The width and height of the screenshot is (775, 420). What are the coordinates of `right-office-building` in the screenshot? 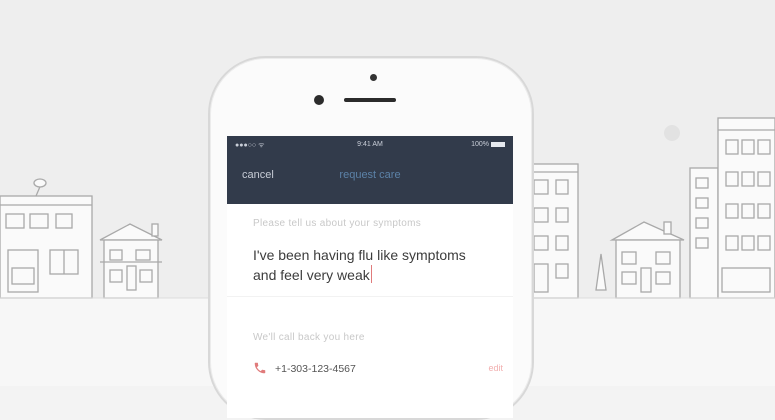 It's located at (732, 208).